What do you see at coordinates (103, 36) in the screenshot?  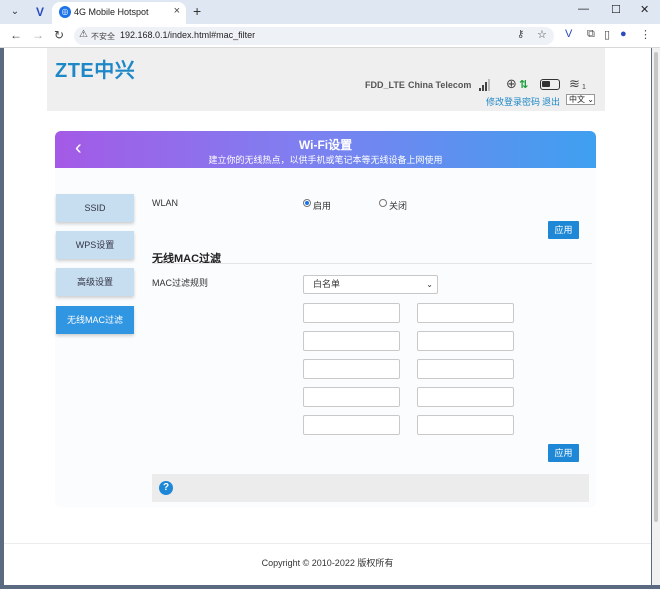 I see `insecure-label: 不安全` at bounding box center [103, 36].